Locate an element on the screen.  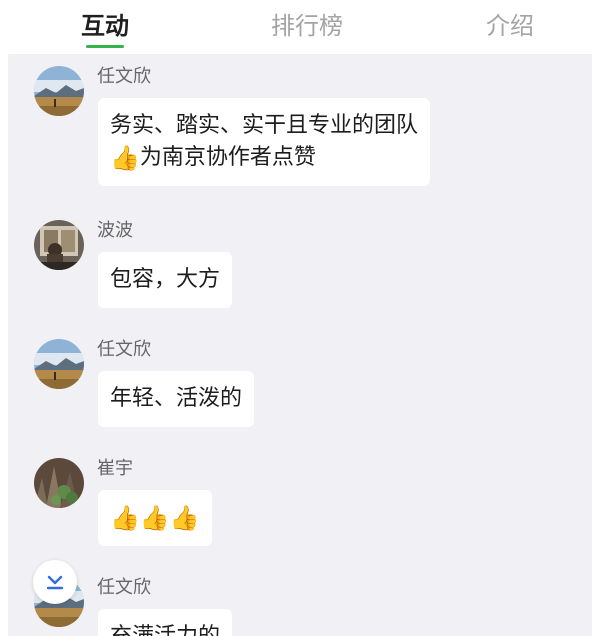
message-text: 为南京协作者点赞 is located at coordinates (227, 157).